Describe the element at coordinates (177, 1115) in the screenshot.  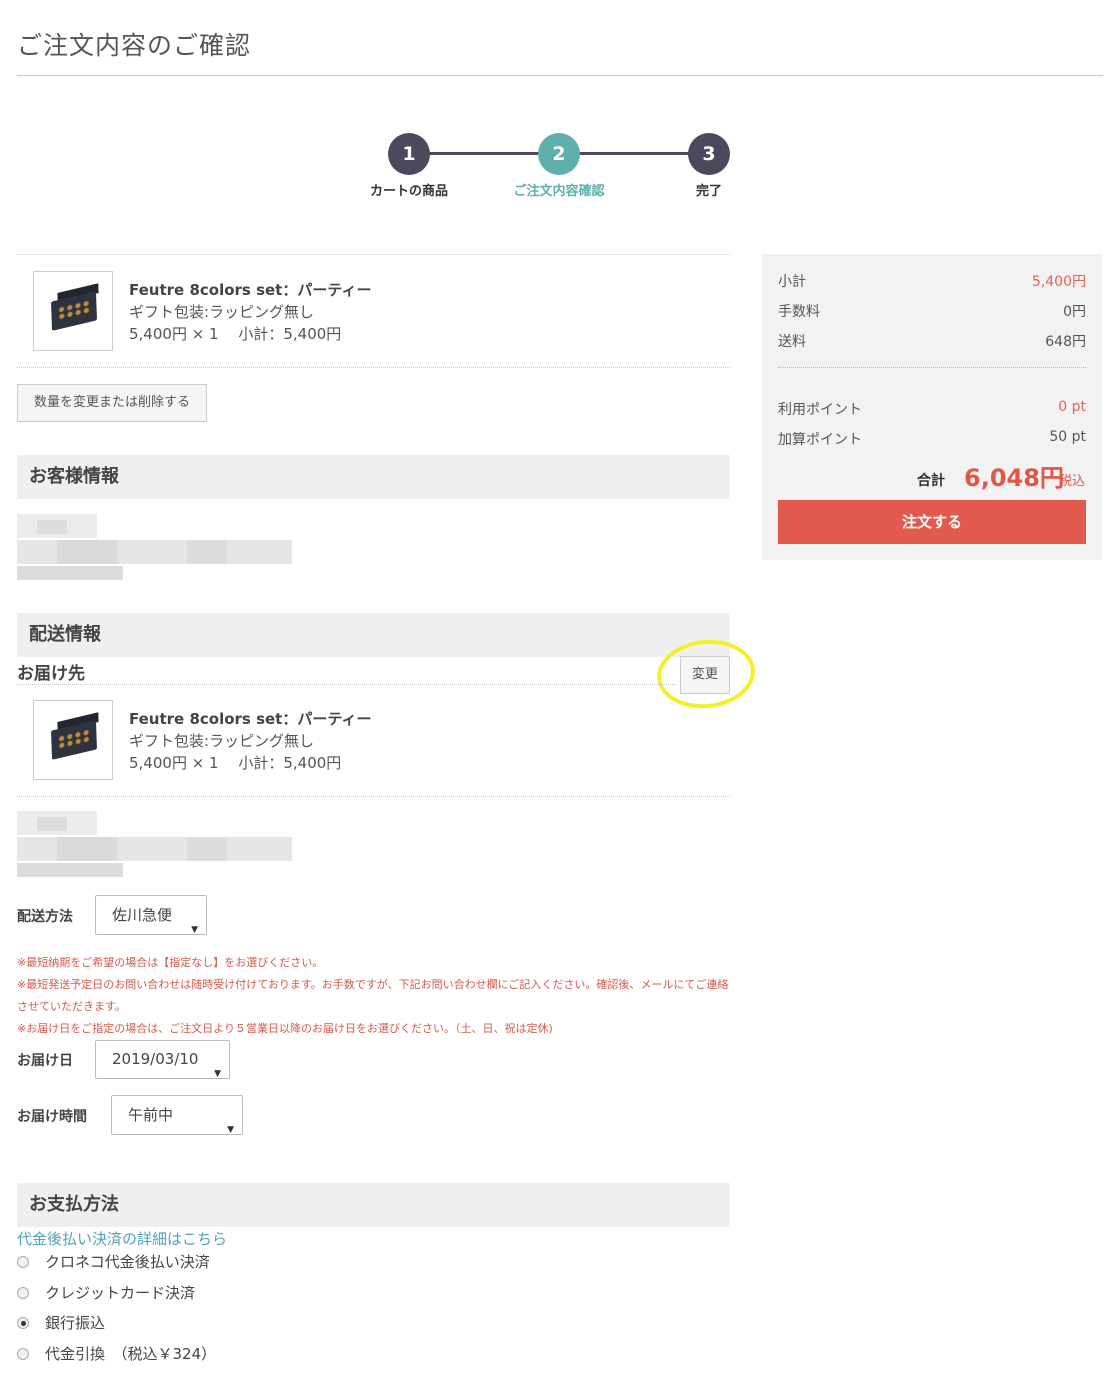
I see `delivery-time-select: 午前中 ▼` at that location.